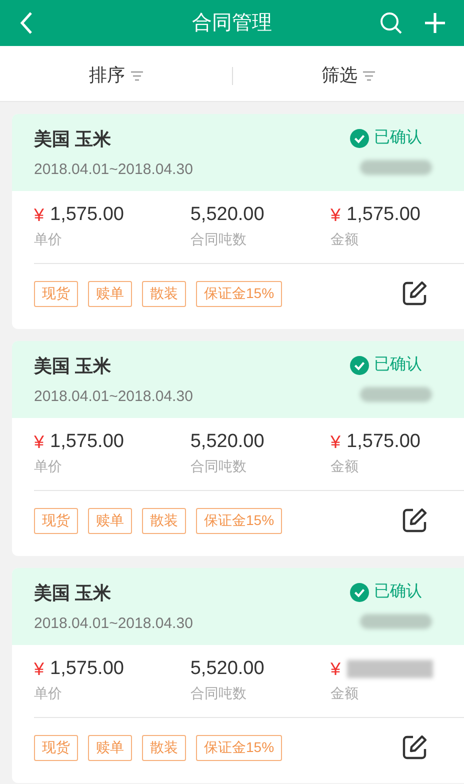  I want to click on add-icon, so click(435, 23).